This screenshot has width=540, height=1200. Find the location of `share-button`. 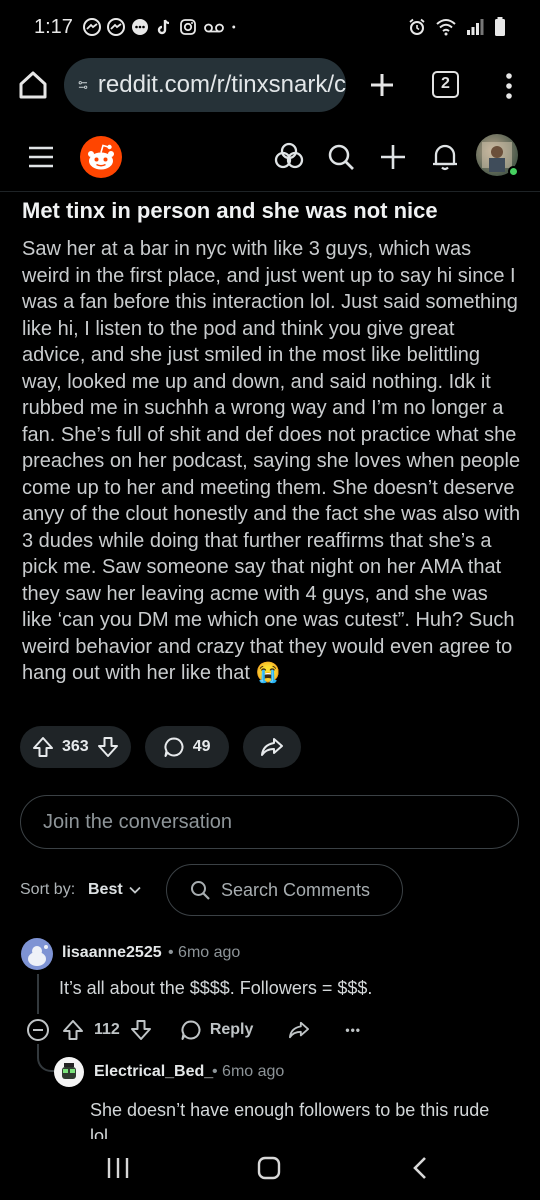

share-button is located at coordinates (271, 747).